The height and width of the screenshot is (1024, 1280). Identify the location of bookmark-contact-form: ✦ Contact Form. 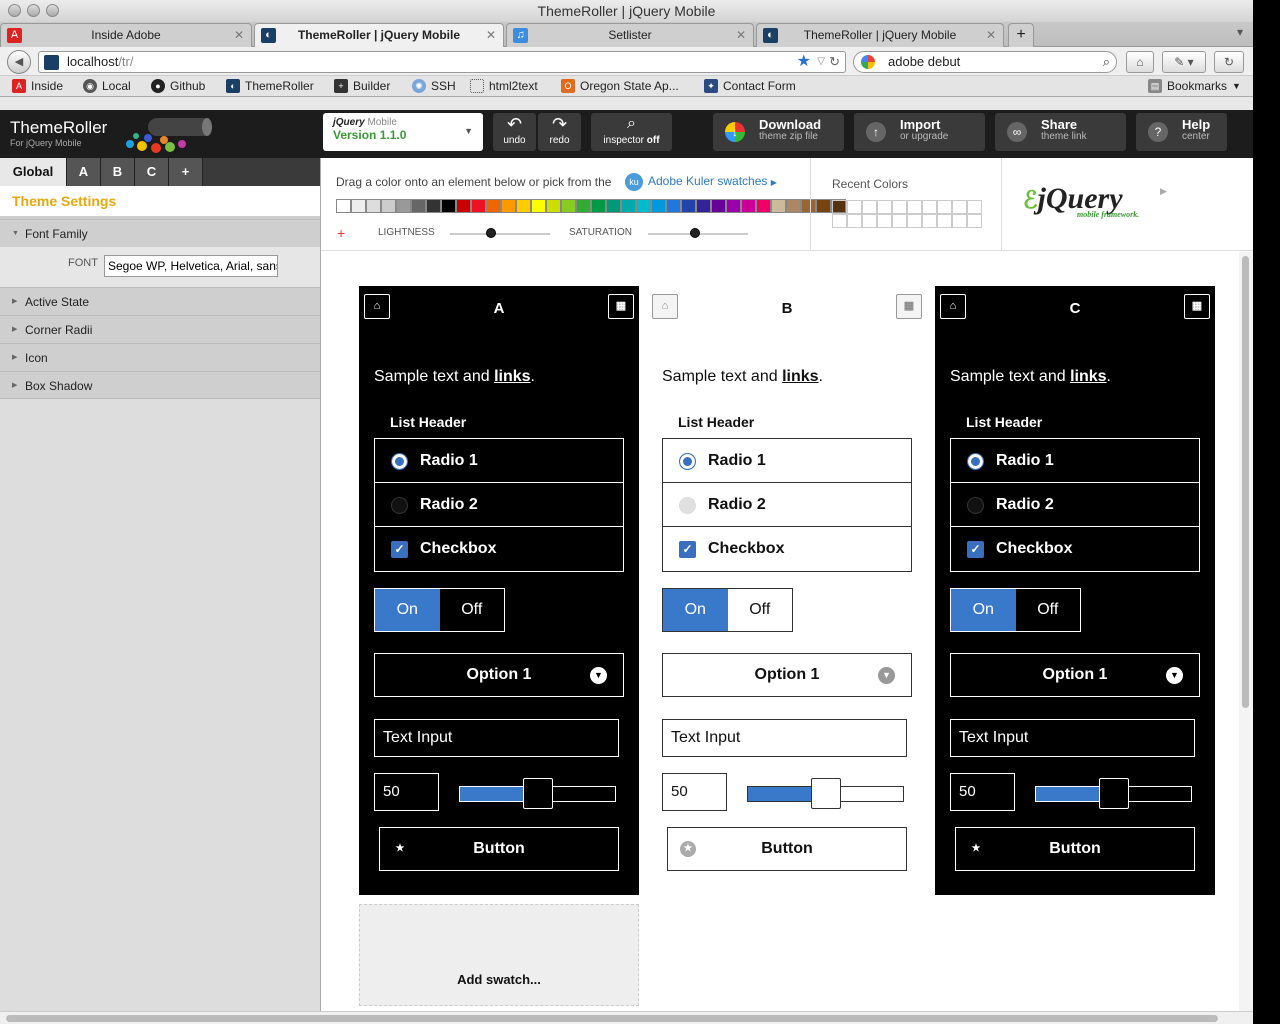
(750, 86).